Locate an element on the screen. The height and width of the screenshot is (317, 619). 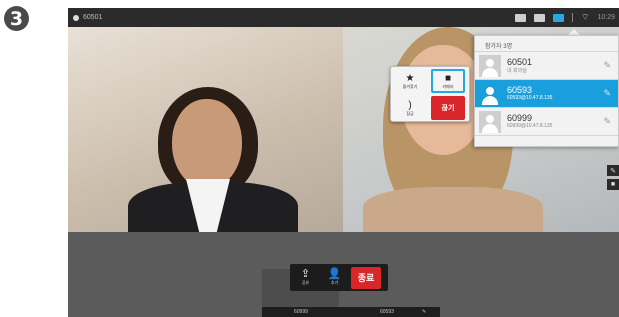
person-body is located at coordinates (453, 209).